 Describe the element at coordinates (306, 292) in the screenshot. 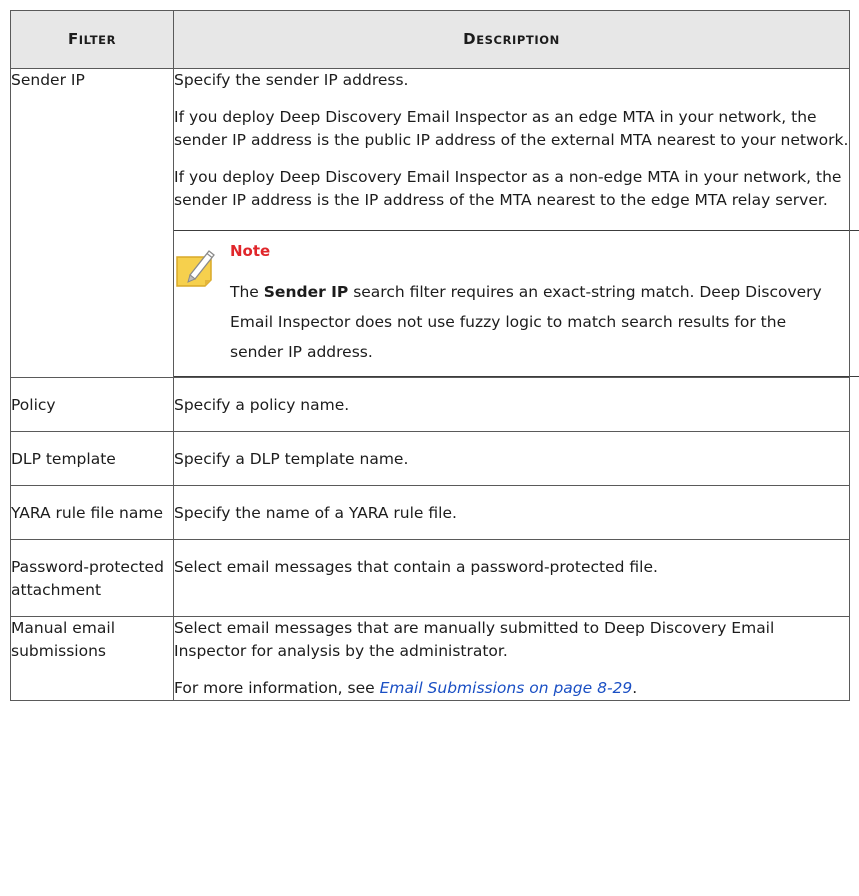

I see `note-bold-term: Sender IP` at that location.